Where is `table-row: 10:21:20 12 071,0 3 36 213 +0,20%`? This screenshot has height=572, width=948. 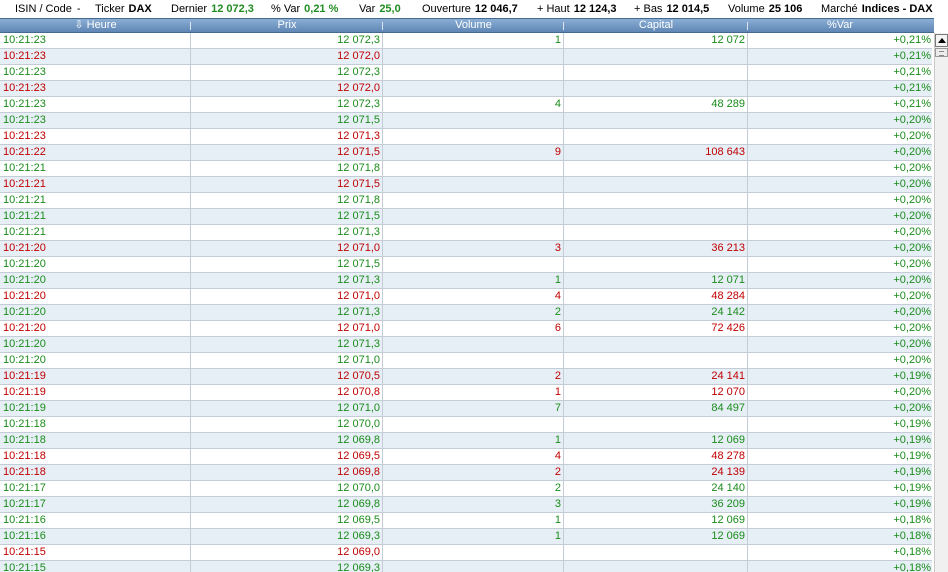 table-row: 10:21:20 12 071,0 3 36 213 +0,20% is located at coordinates (466, 249).